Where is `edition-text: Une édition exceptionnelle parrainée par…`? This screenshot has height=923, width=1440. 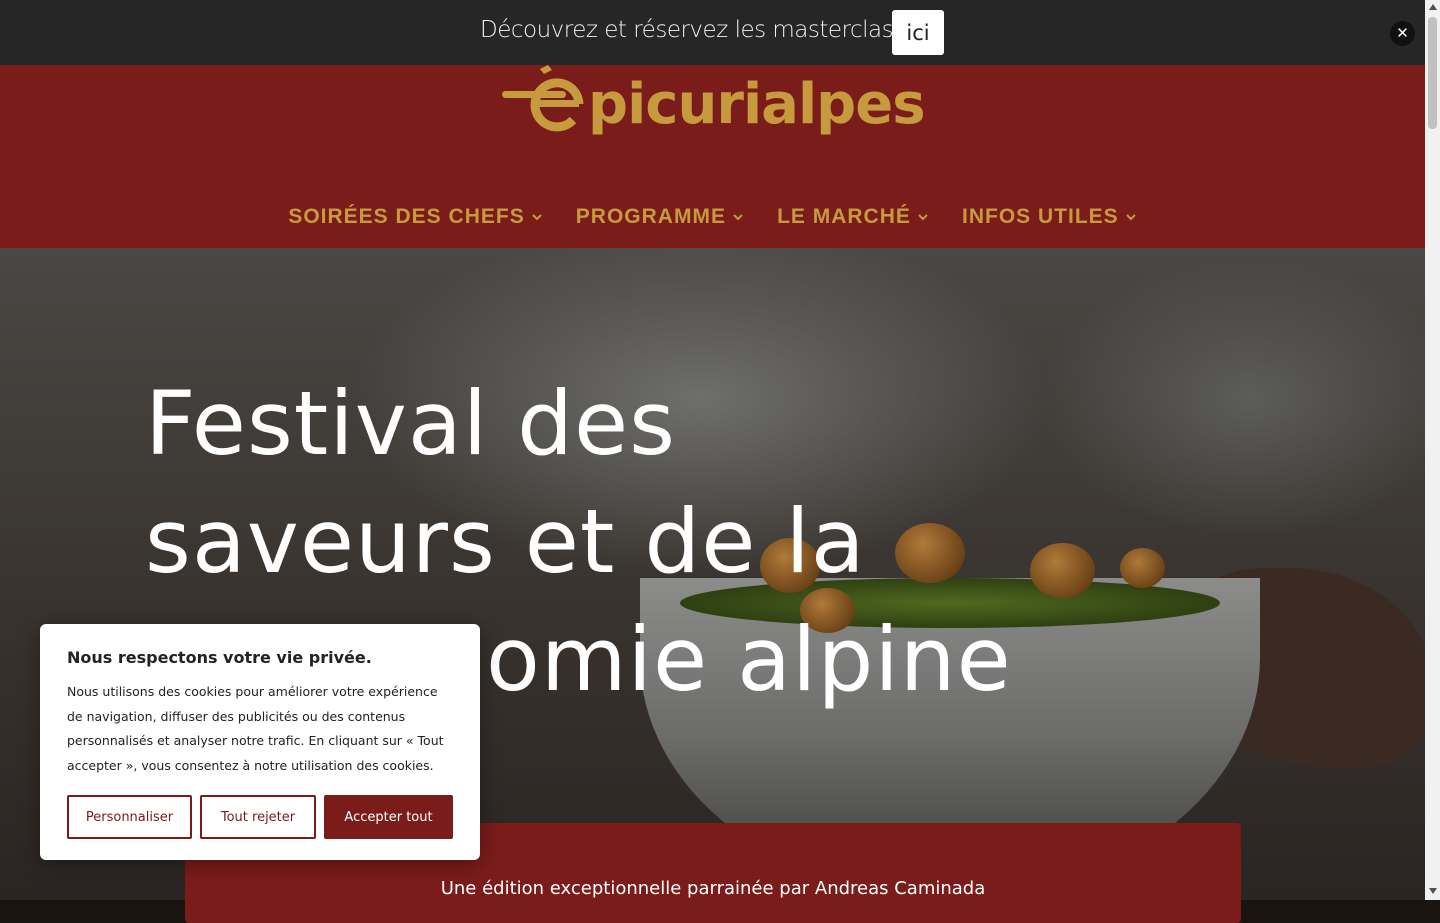
edition-text: Une édition exceptionnelle parrainée par… is located at coordinates (713, 888).